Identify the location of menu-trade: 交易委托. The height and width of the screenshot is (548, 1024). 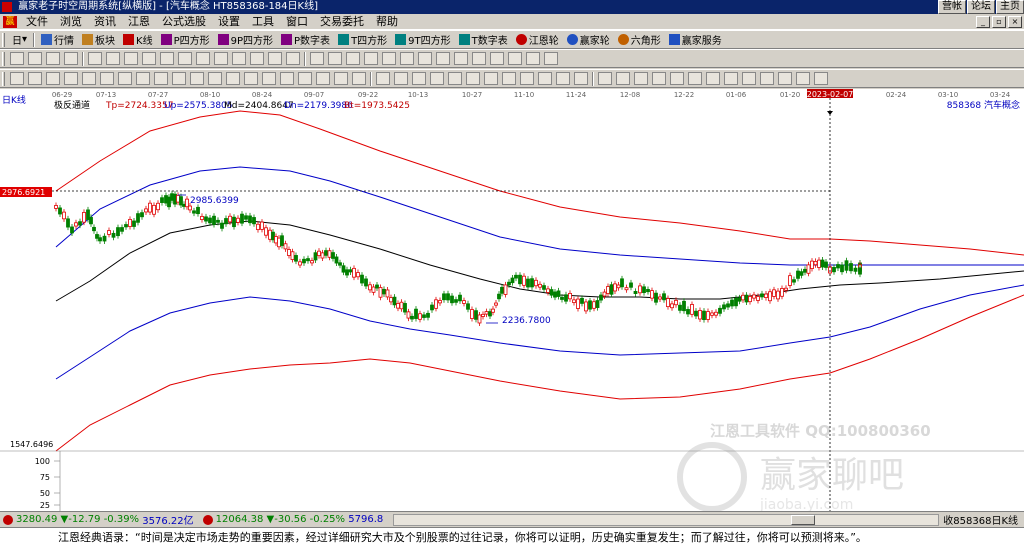
(342, 22).